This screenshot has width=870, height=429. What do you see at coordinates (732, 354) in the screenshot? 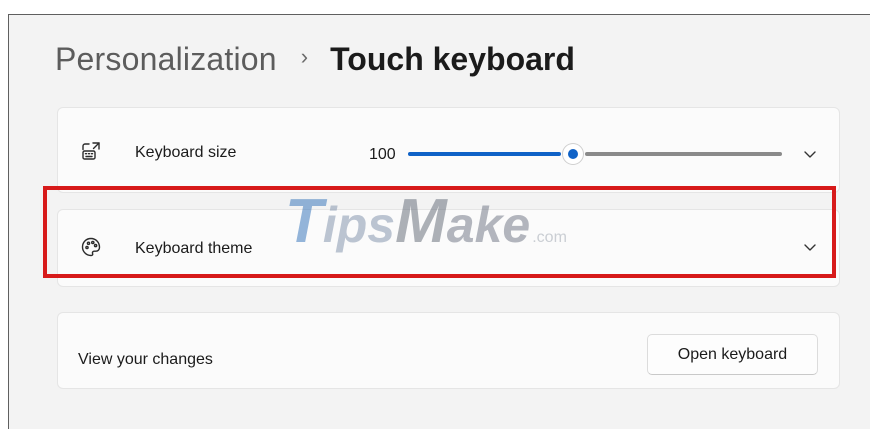
I see `open-keyboard-button: Open keyboard` at bounding box center [732, 354].